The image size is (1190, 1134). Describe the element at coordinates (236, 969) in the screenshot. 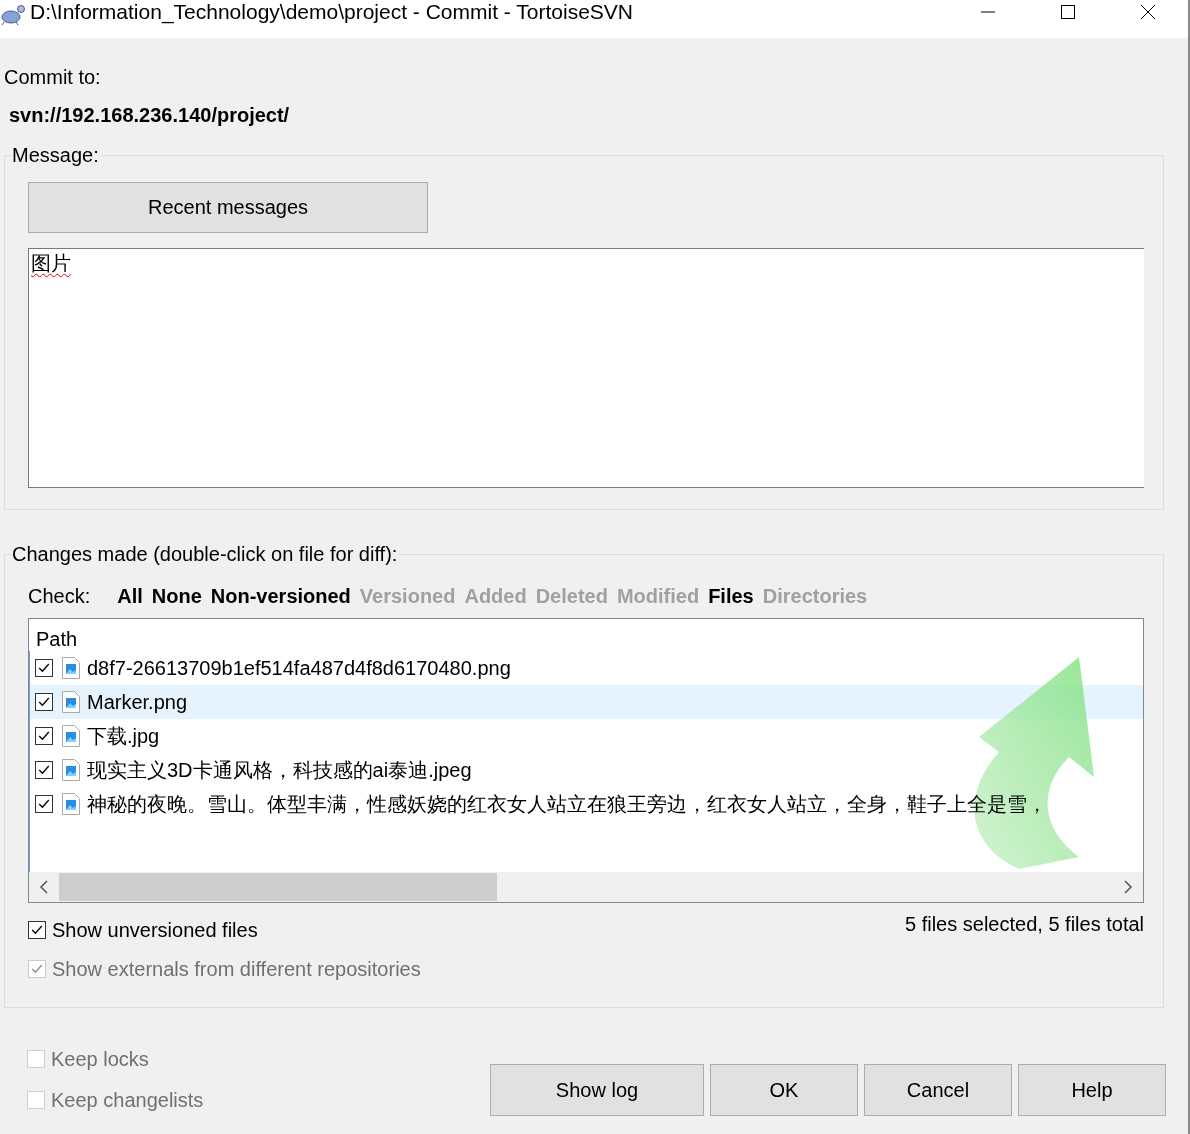

I see `checkbox-label: Show externals from different repositories` at that location.